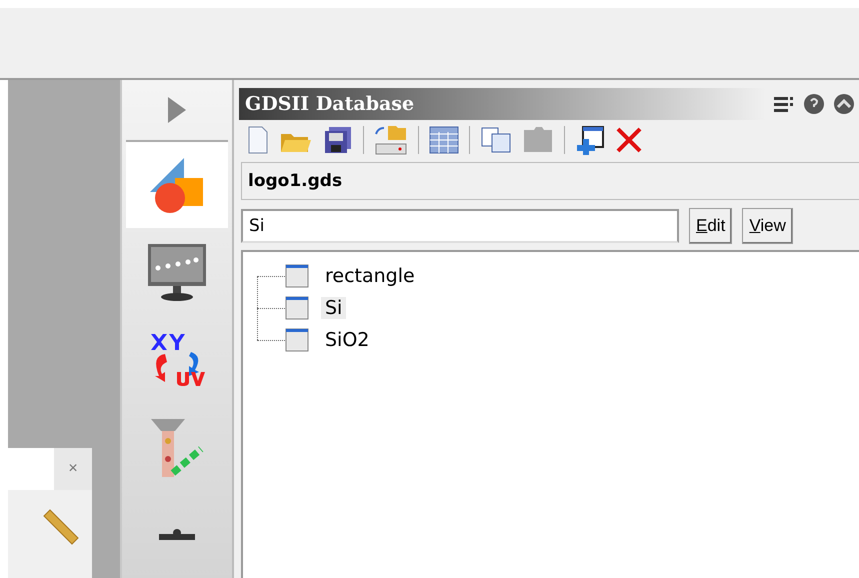  What do you see at coordinates (347, 340) in the screenshot?
I see `tree-item: SiO2` at bounding box center [347, 340].